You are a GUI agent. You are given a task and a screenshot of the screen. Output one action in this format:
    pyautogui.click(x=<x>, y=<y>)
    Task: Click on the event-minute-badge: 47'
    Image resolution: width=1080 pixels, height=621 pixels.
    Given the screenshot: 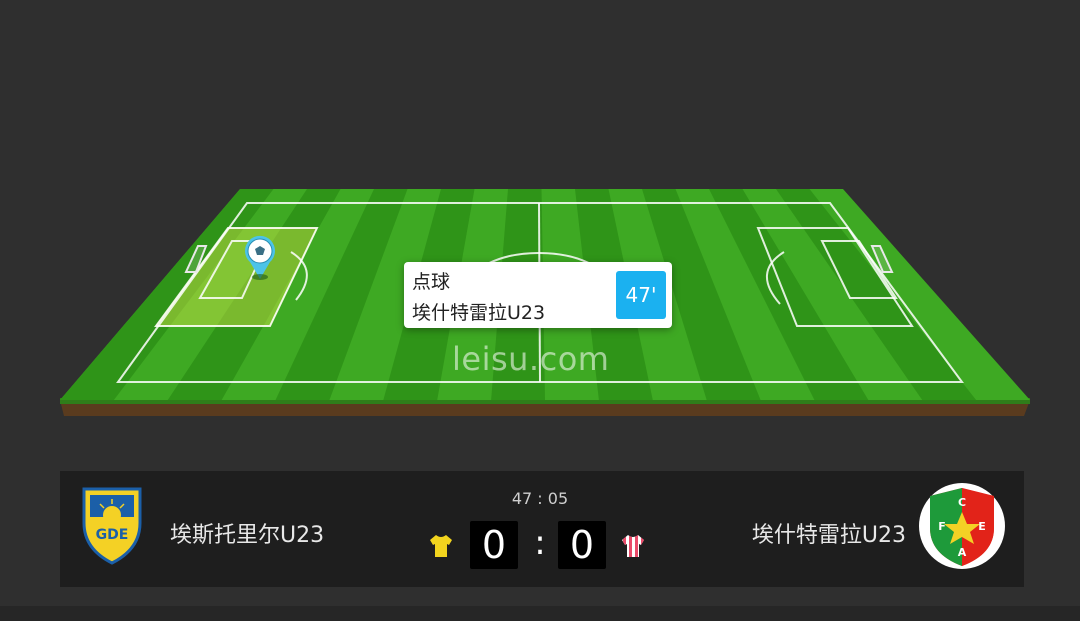 What is the action you would take?
    pyautogui.click(x=641, y=295)
    